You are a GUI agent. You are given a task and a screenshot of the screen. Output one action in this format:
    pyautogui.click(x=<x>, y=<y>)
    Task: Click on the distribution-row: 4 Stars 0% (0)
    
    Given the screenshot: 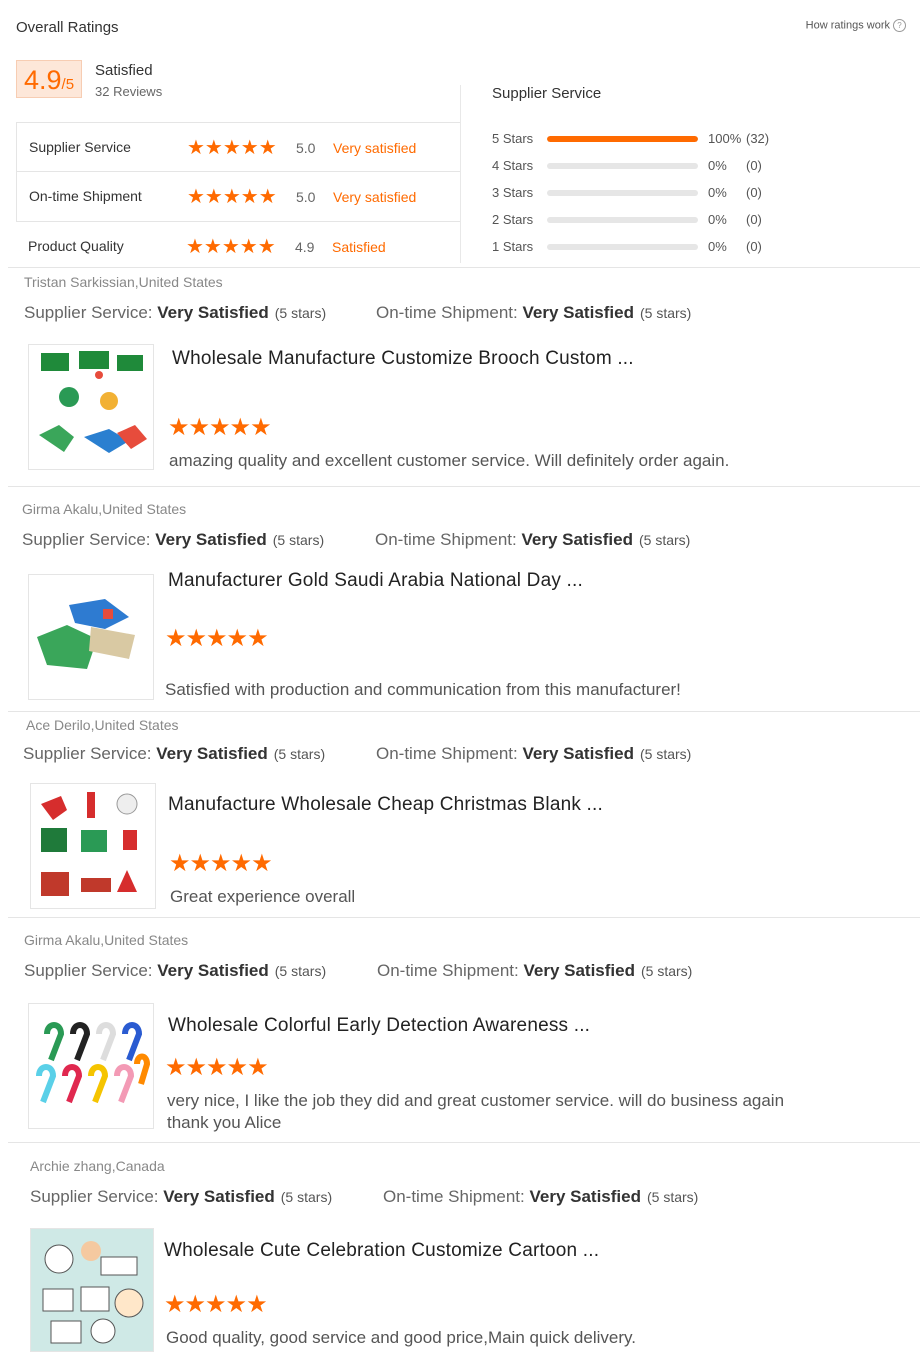 What is the action you would take?
    pyautogui.click(x=692, y=166)
    